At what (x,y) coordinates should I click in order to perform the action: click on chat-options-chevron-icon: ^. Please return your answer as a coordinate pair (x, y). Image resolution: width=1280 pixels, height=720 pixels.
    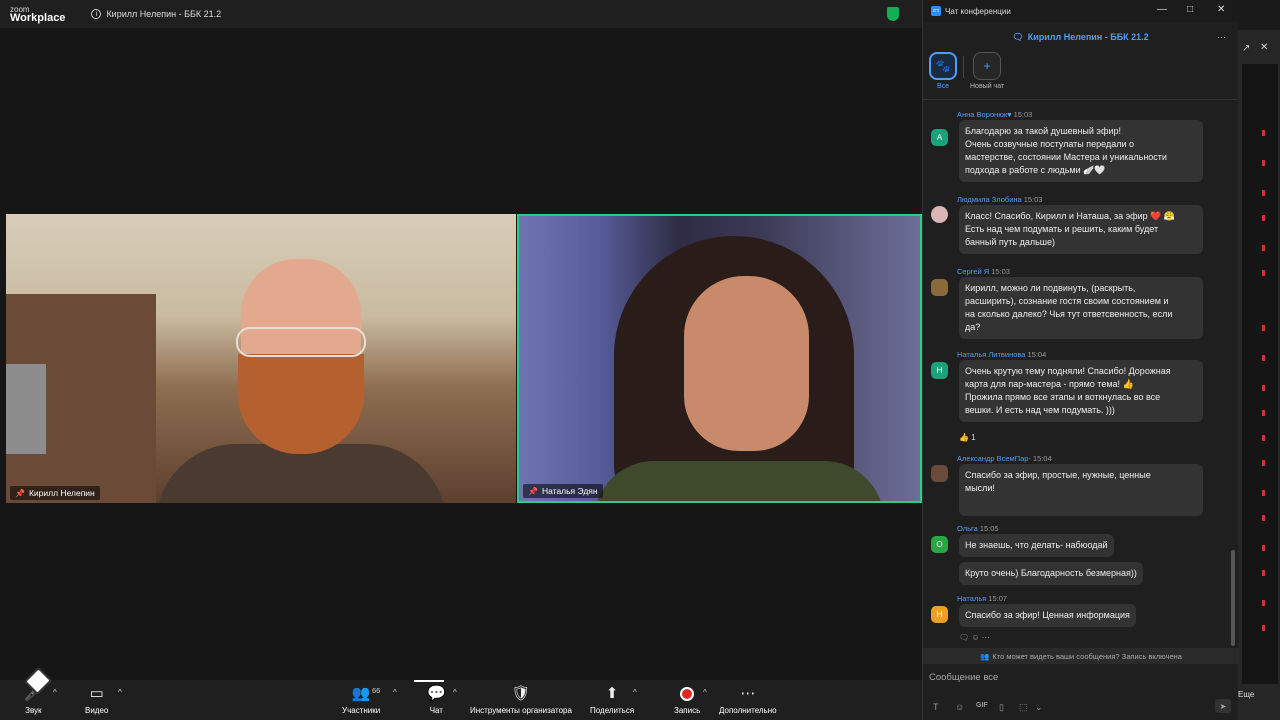
    Looking at the image, I should click on (455, 692).